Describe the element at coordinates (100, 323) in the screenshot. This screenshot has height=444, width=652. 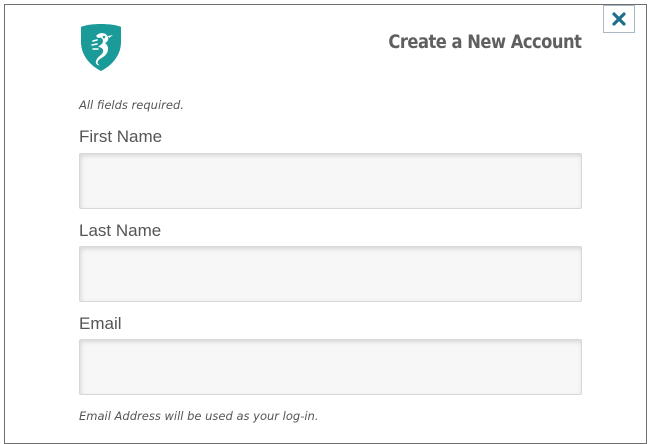
I see `email-label: Email` at that location.